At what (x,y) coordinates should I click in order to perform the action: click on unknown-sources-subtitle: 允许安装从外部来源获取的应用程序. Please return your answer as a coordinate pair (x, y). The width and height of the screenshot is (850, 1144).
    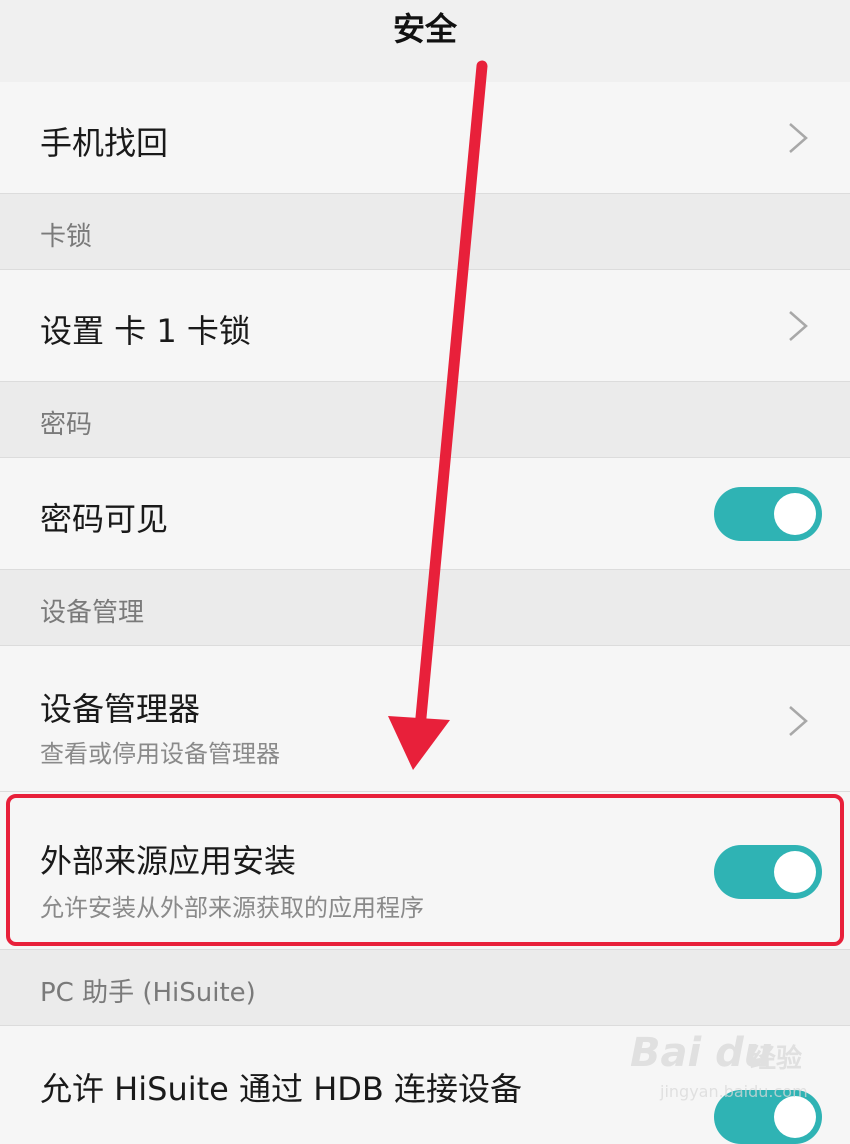
    Looking at the image, I should click on (232, 908).